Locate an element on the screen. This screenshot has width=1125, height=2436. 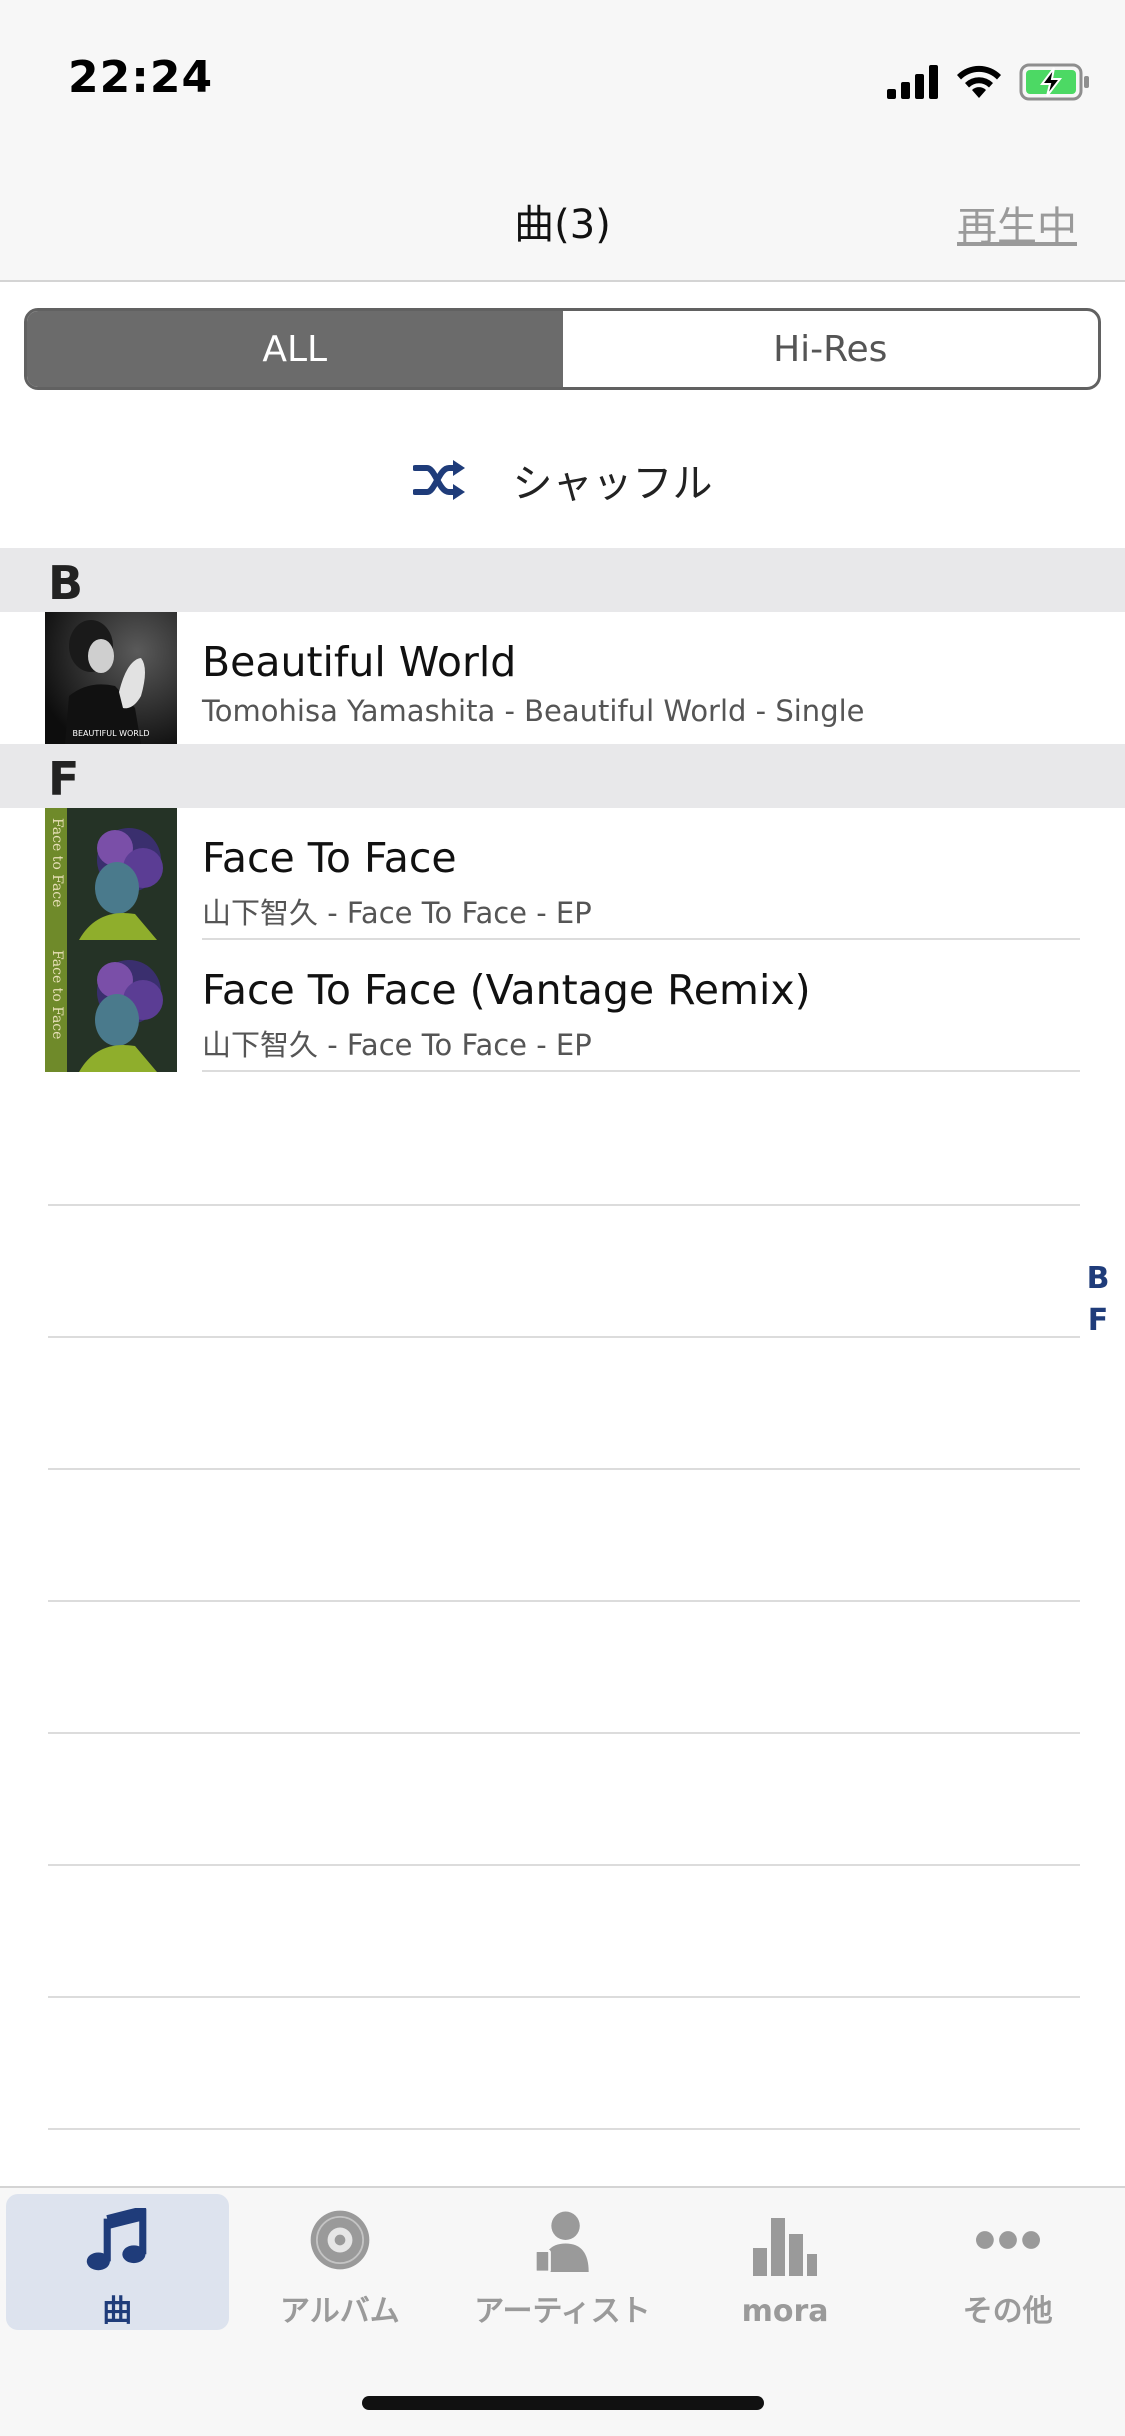
music-note-icon is located at coordinates (117, 2239).